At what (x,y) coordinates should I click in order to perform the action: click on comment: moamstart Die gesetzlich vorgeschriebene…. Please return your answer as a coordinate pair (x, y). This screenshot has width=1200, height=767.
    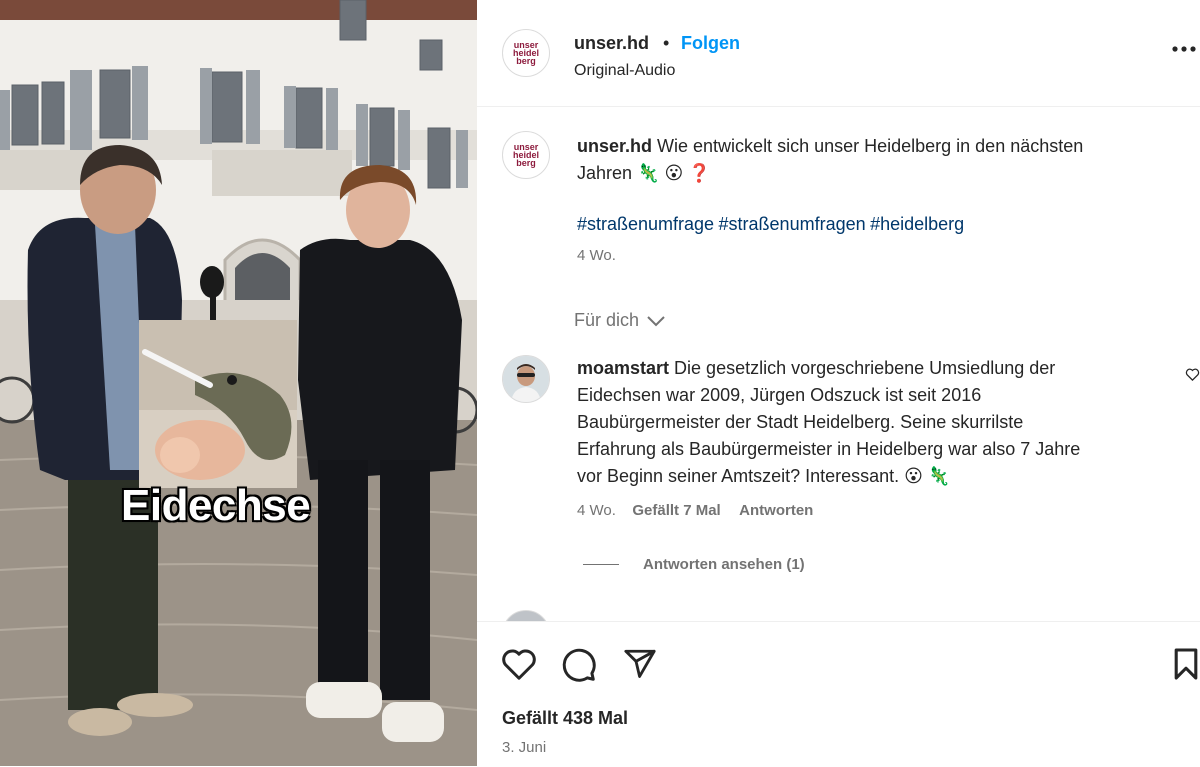
    Looking at the image, I should click on (872, 437).